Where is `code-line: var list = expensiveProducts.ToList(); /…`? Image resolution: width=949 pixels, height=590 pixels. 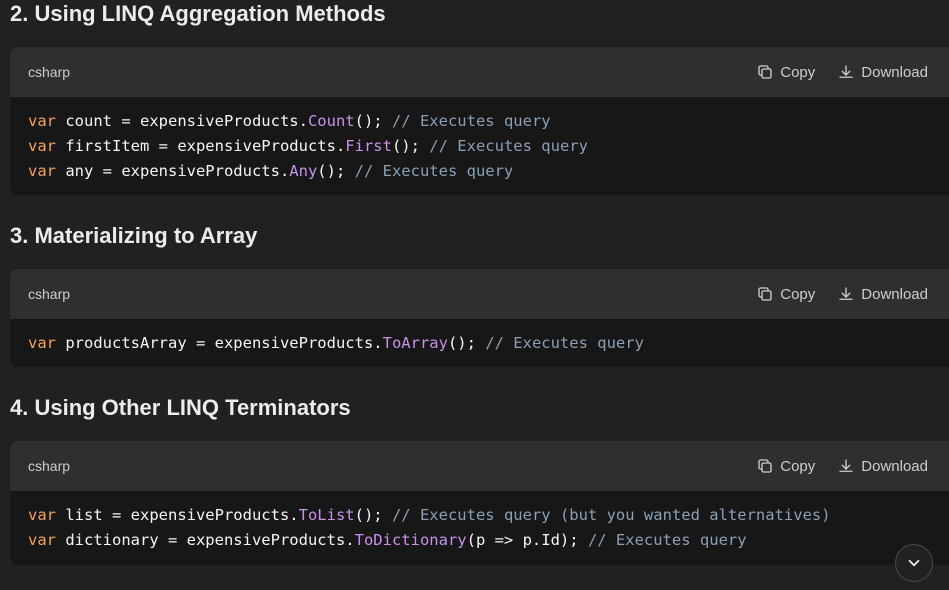 code-line: var list = expensiveProducts.ToList(); /… is located at coordinates (429, 515).